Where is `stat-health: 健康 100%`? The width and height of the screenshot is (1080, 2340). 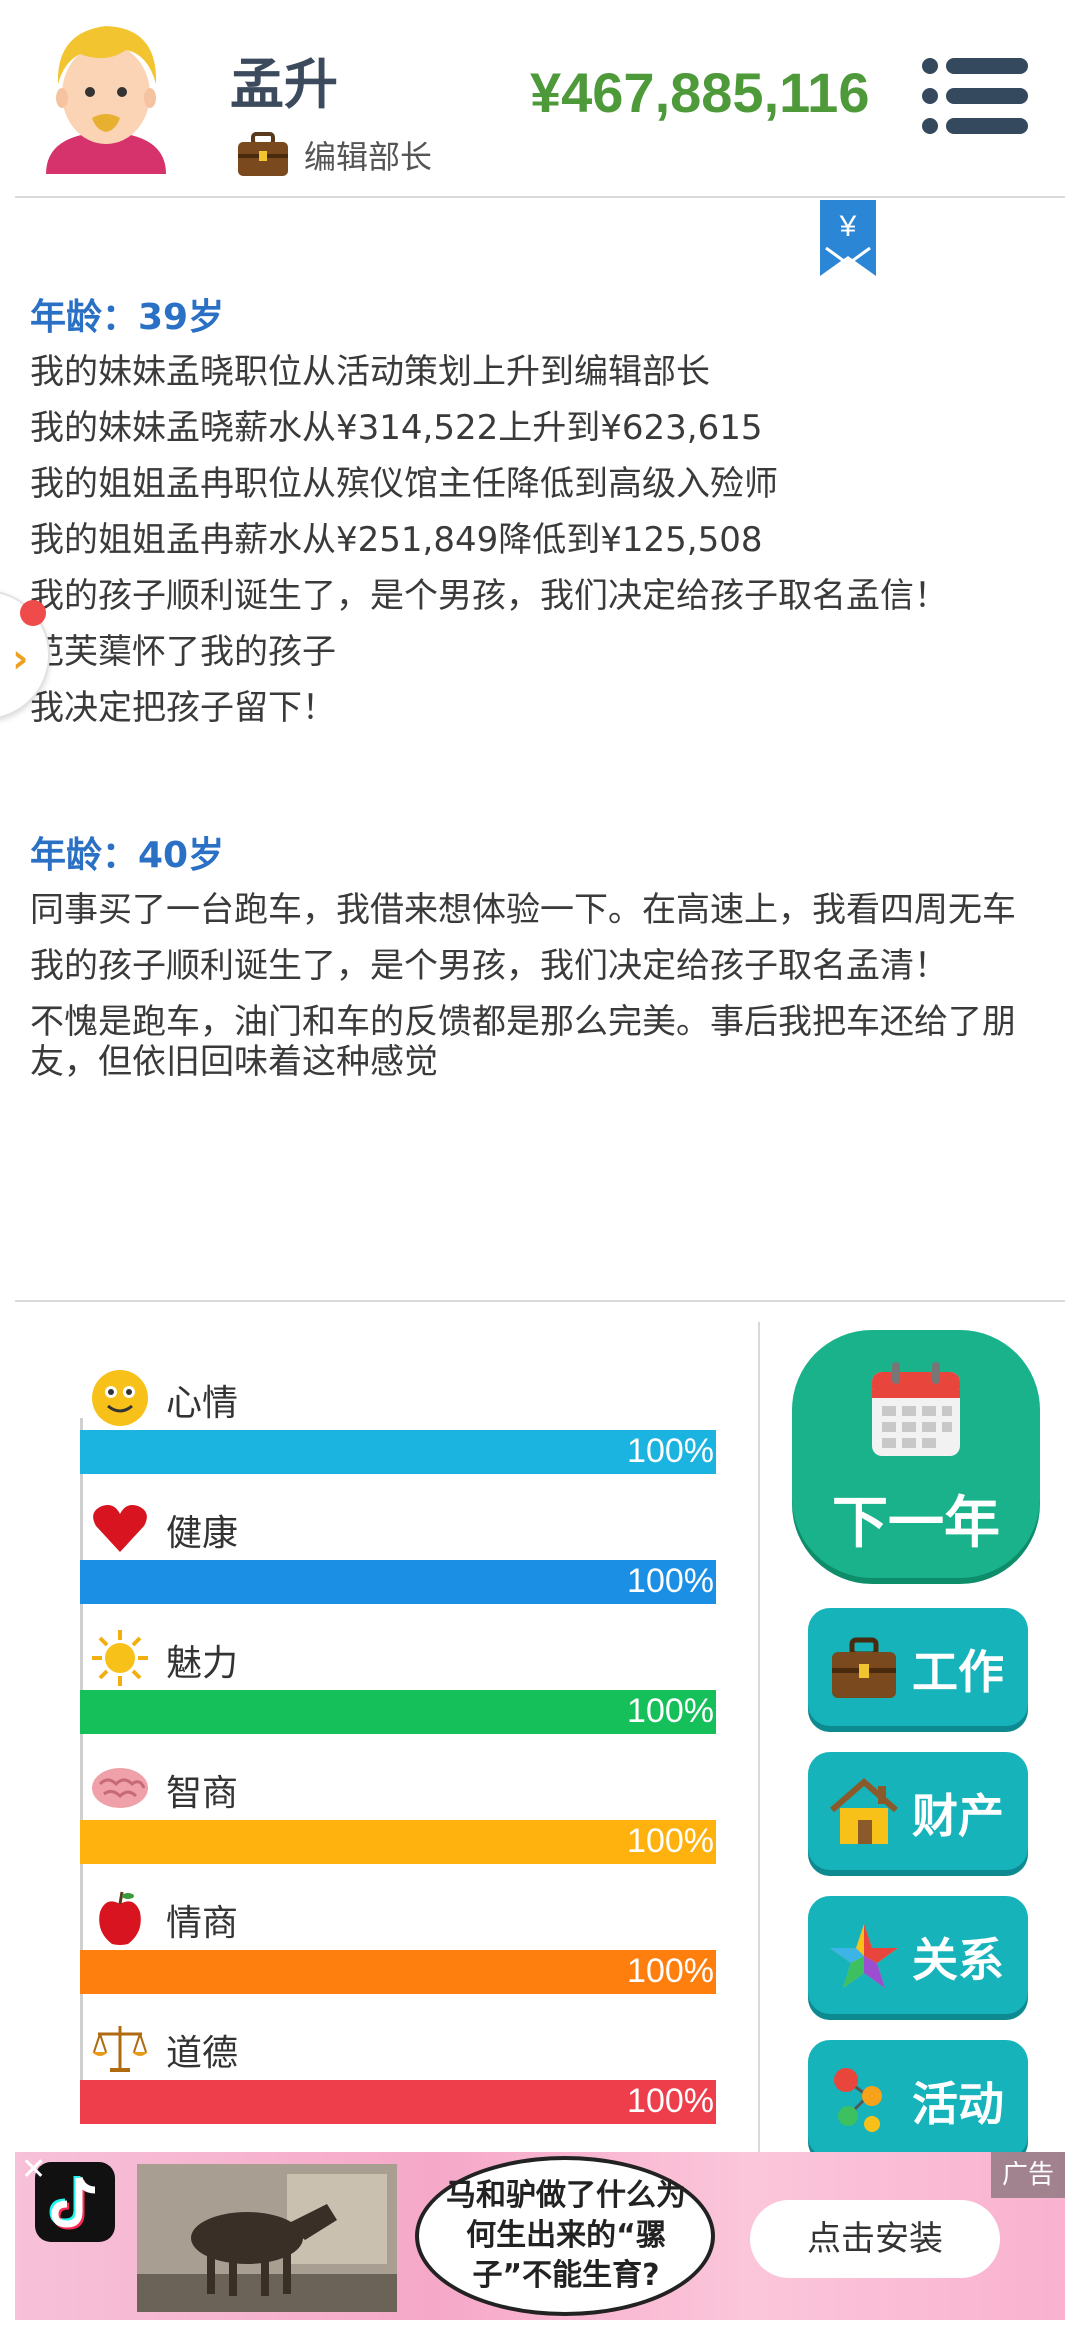
stat-health: 健康 100% is located at coordinates (400, 1555).